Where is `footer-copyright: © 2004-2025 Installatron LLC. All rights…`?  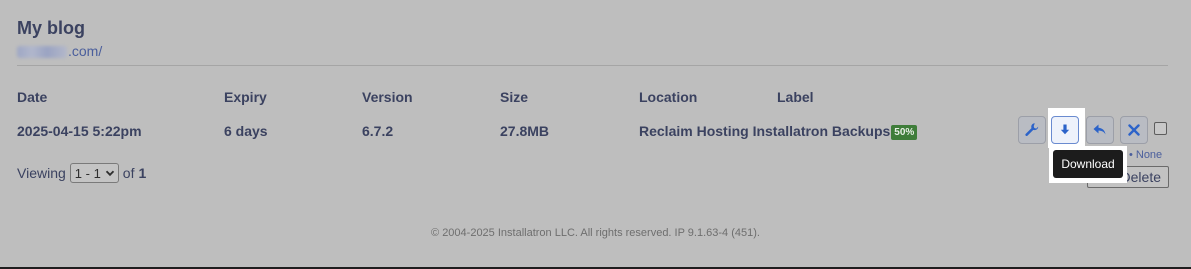 footer-copyright: © 2004-2025 Installatron LLC. All rights… is located at coordinates (595, 233).